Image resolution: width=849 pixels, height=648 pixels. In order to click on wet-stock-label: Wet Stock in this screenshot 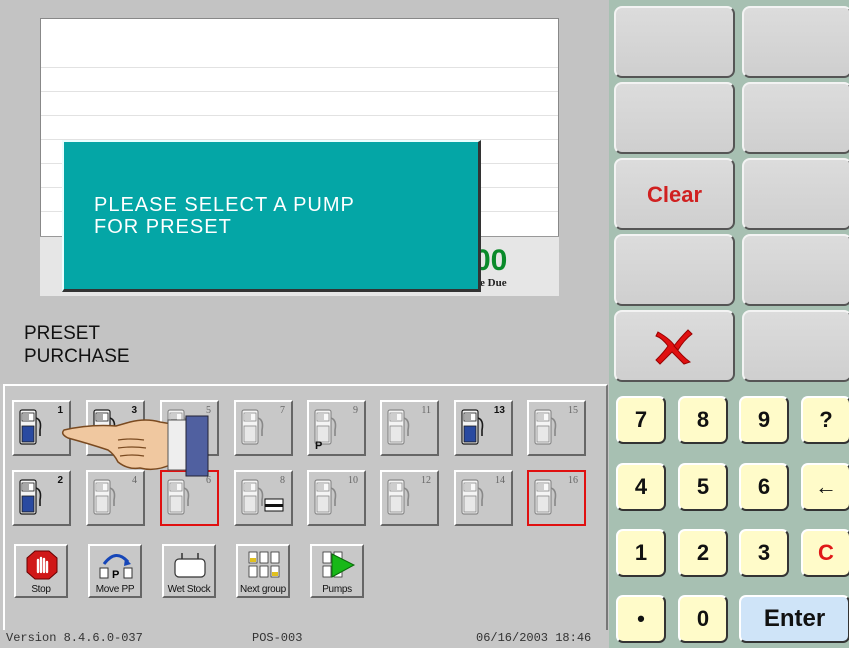, I will do `click(189, 589)`.